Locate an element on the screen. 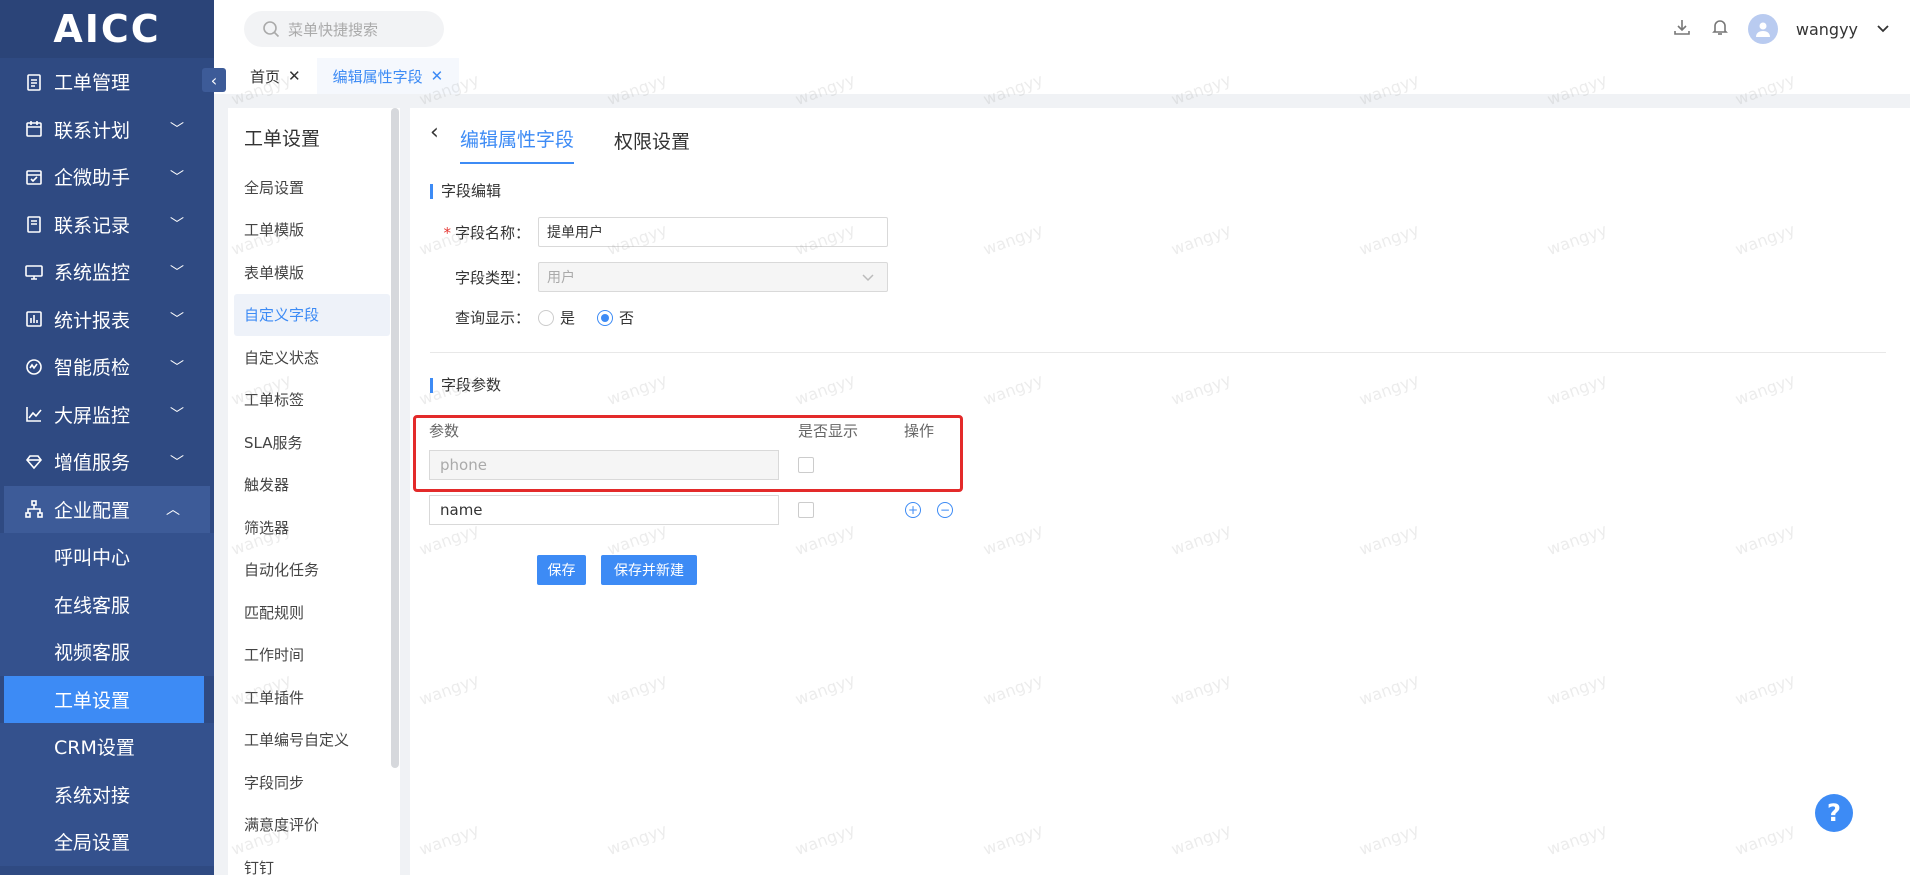 The width and height of the screenshot is (1910, 875). field-name-input: 提单用户 is located at coordinates (713, 232).